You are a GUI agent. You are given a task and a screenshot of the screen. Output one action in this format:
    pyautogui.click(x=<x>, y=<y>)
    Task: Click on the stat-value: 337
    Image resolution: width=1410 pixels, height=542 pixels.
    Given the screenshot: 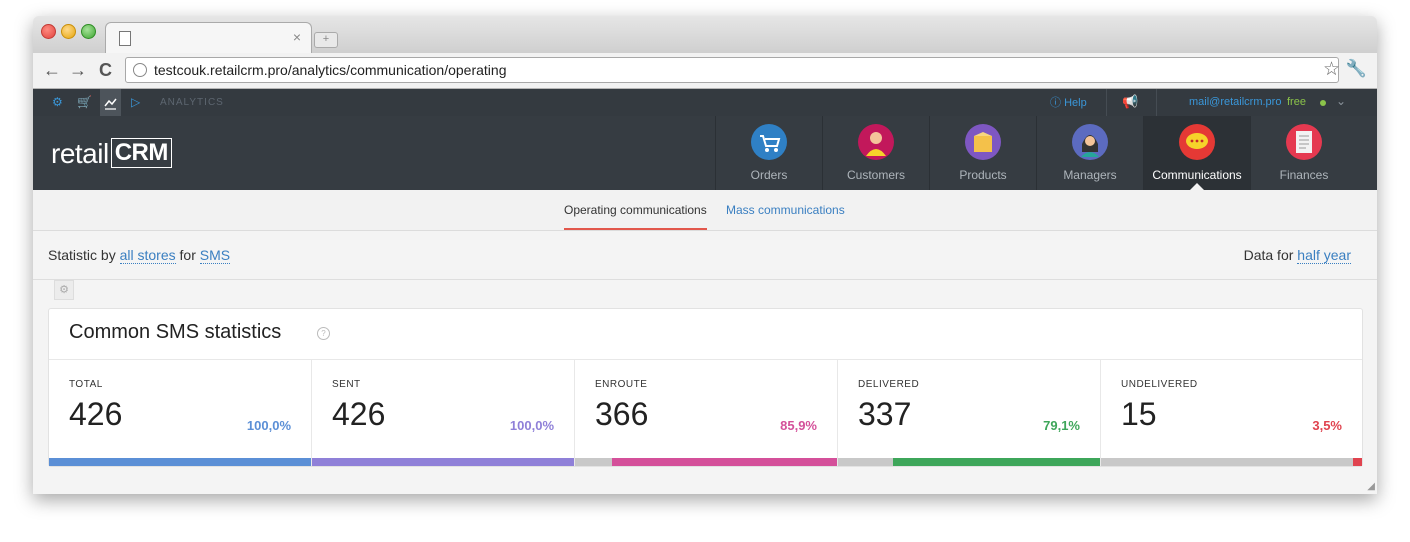 What is the action you would take?
    pyautogui.click(x=885, y=414)
    